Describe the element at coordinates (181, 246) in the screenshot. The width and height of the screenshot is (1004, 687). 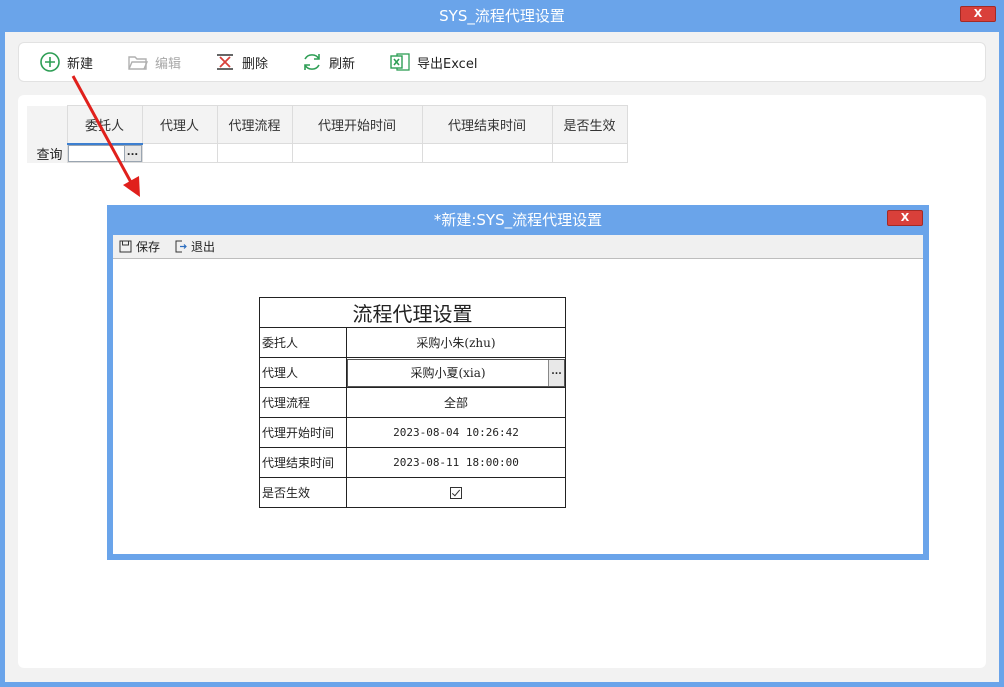
I see `exit-icon` at that location.